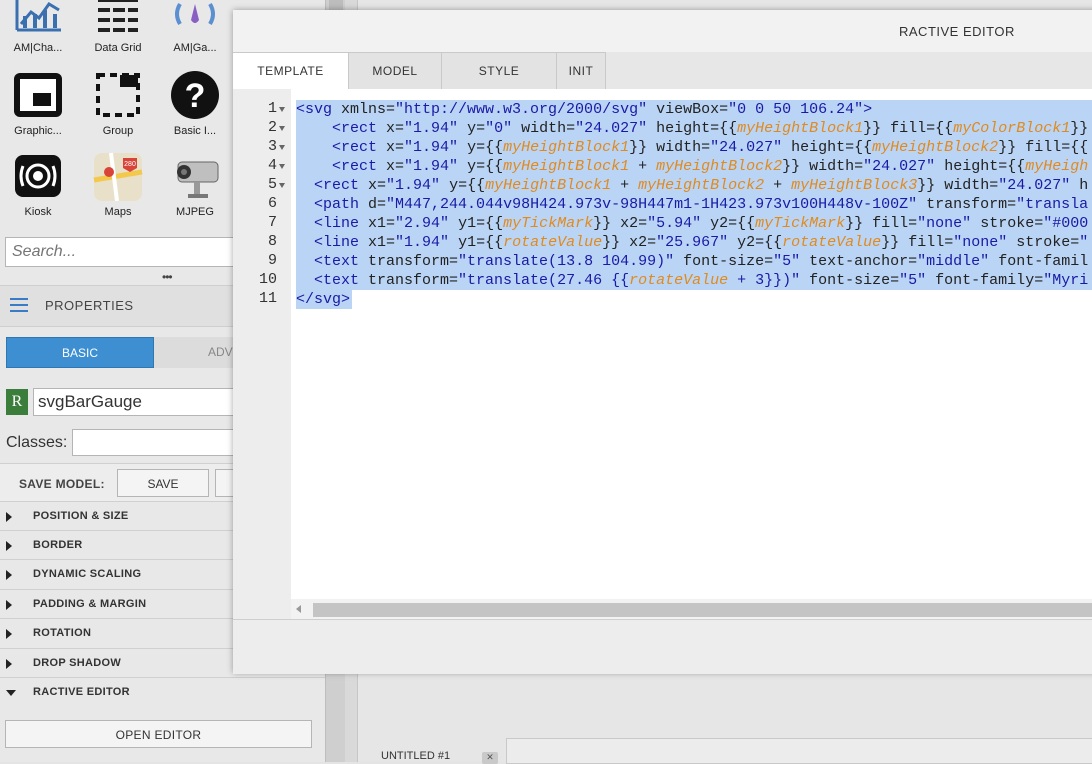 This screenshot has width=1092, height=764. I want to click on tab-init: INIT, so click(581, 70).